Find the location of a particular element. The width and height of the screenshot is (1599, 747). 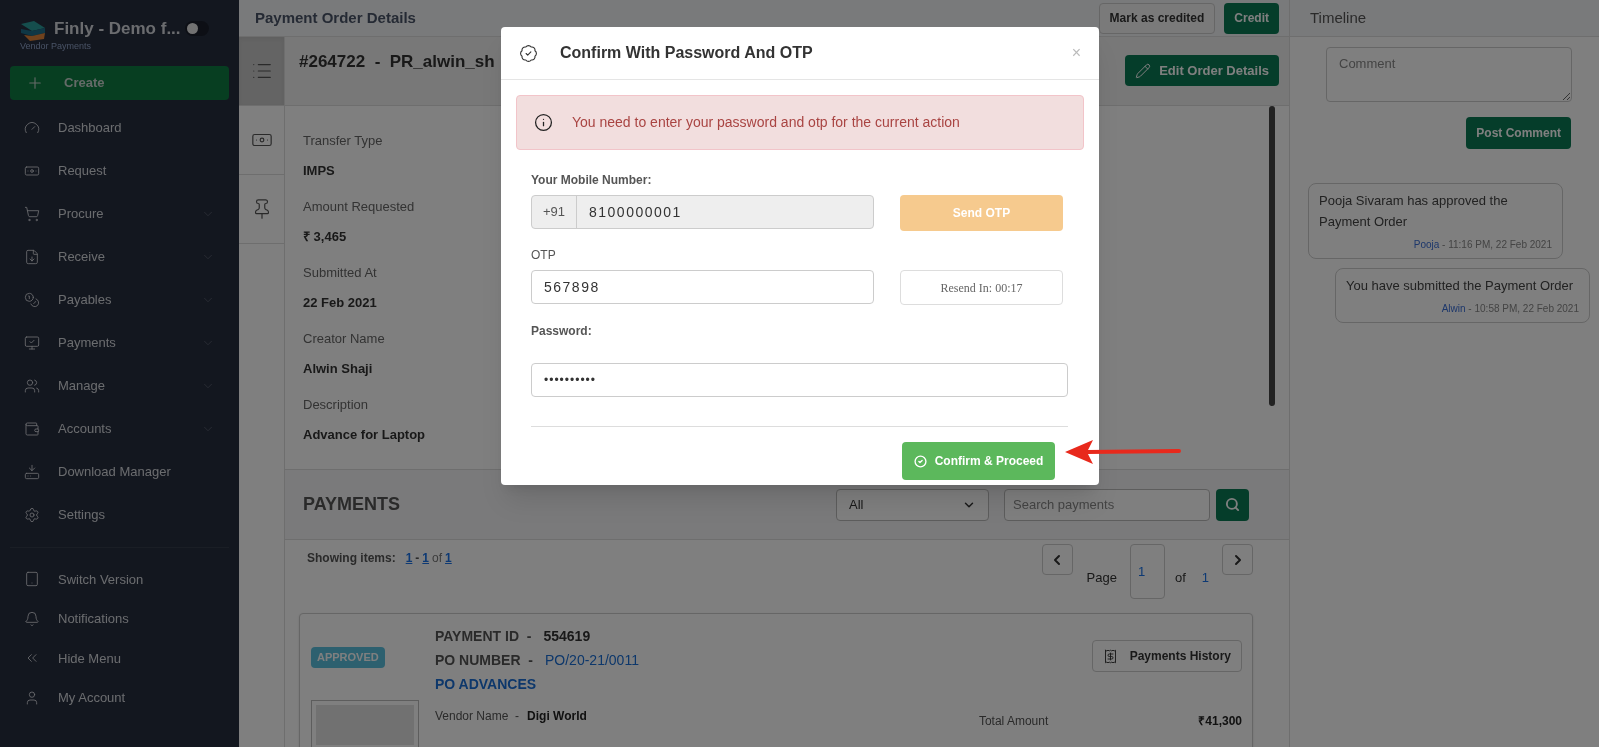

field-value: ₹ 3,465 is located at coordinates (325, 236).